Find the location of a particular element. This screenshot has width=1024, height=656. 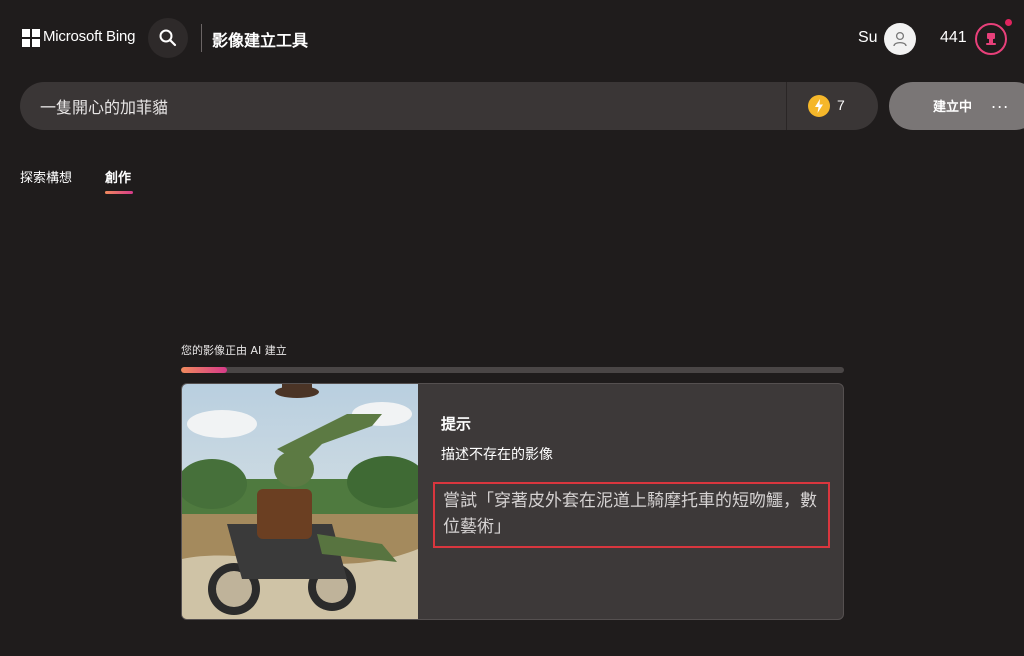

prompt-bar: 7 is located at coordinates (449, 106).